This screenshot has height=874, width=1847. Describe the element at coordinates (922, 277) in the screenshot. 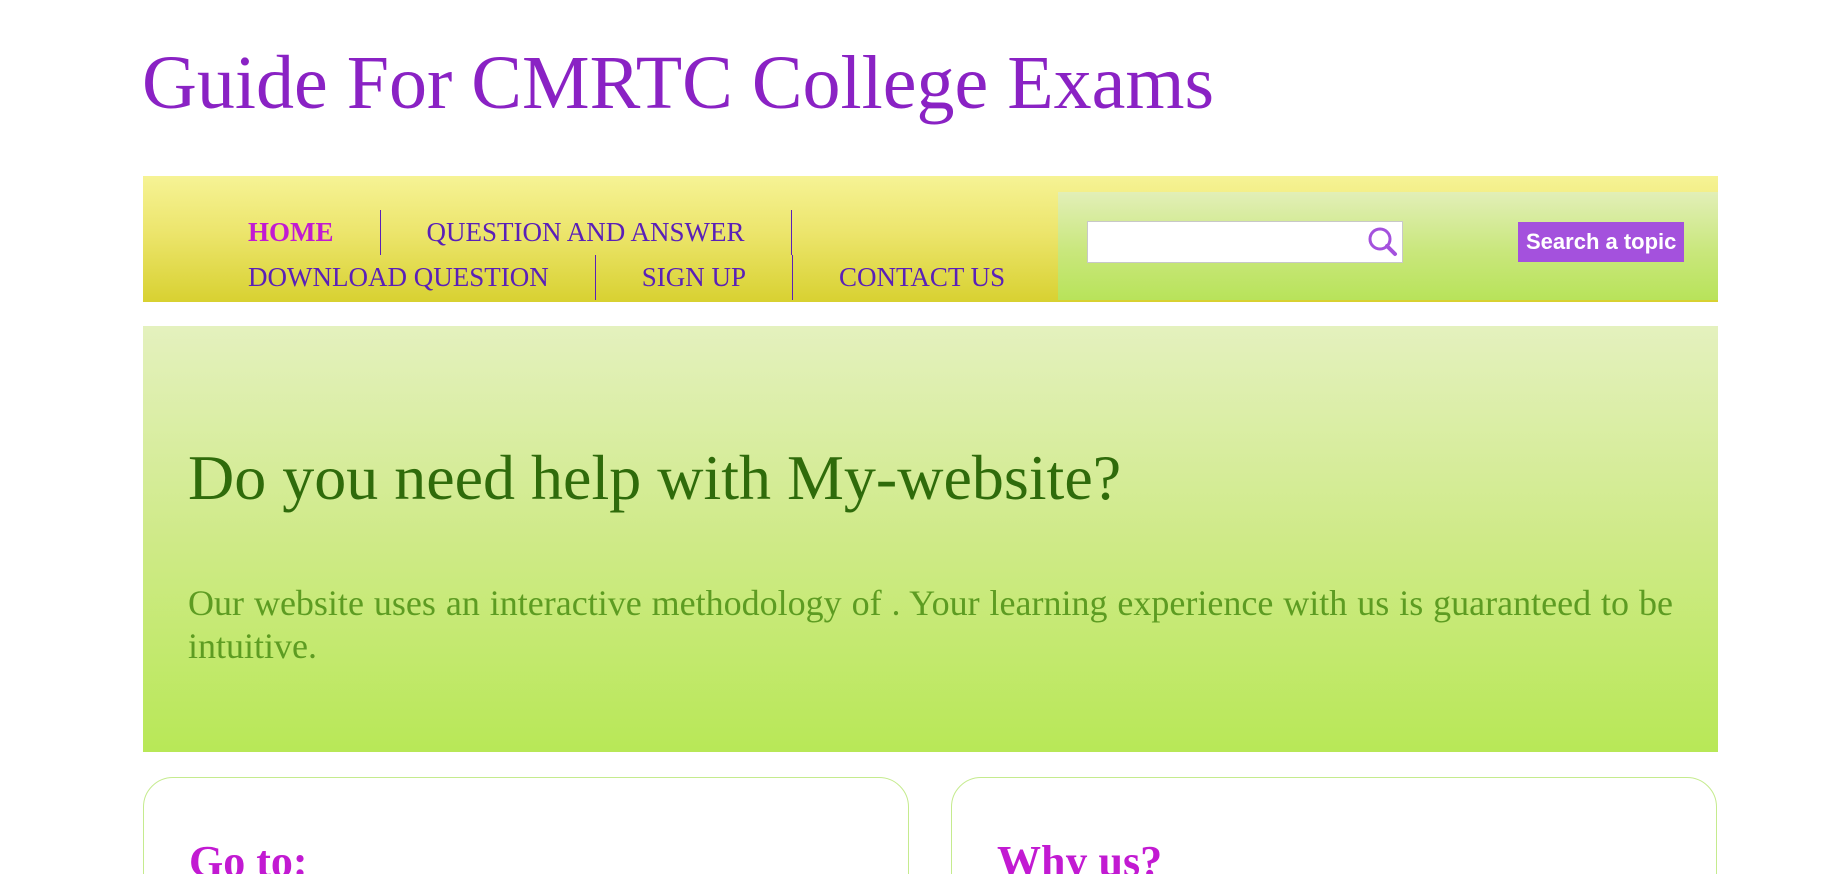

I see `nav-item-contact-us: CONTACT US` at that location.